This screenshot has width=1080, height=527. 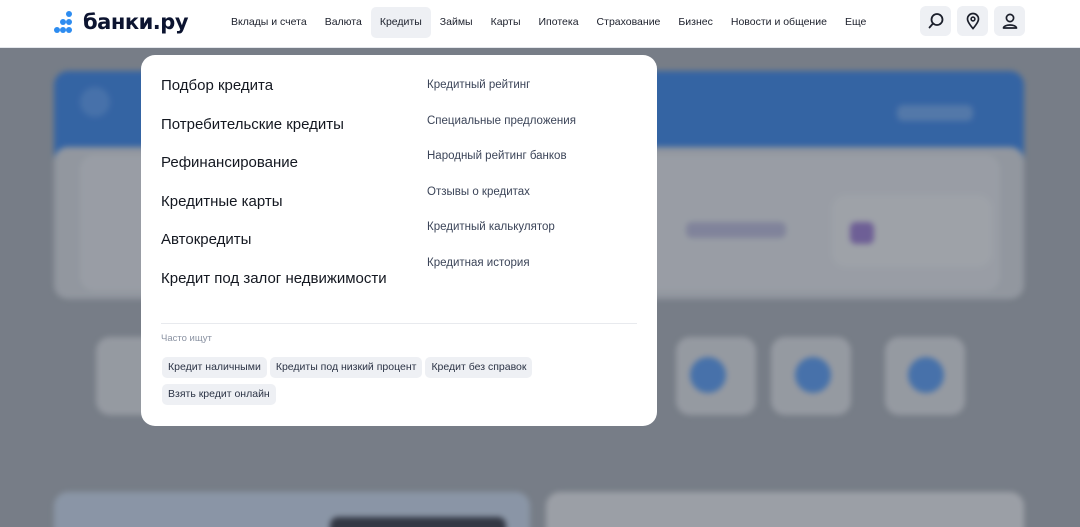 I want to click on menu-divider, so click(x=399, y=323).